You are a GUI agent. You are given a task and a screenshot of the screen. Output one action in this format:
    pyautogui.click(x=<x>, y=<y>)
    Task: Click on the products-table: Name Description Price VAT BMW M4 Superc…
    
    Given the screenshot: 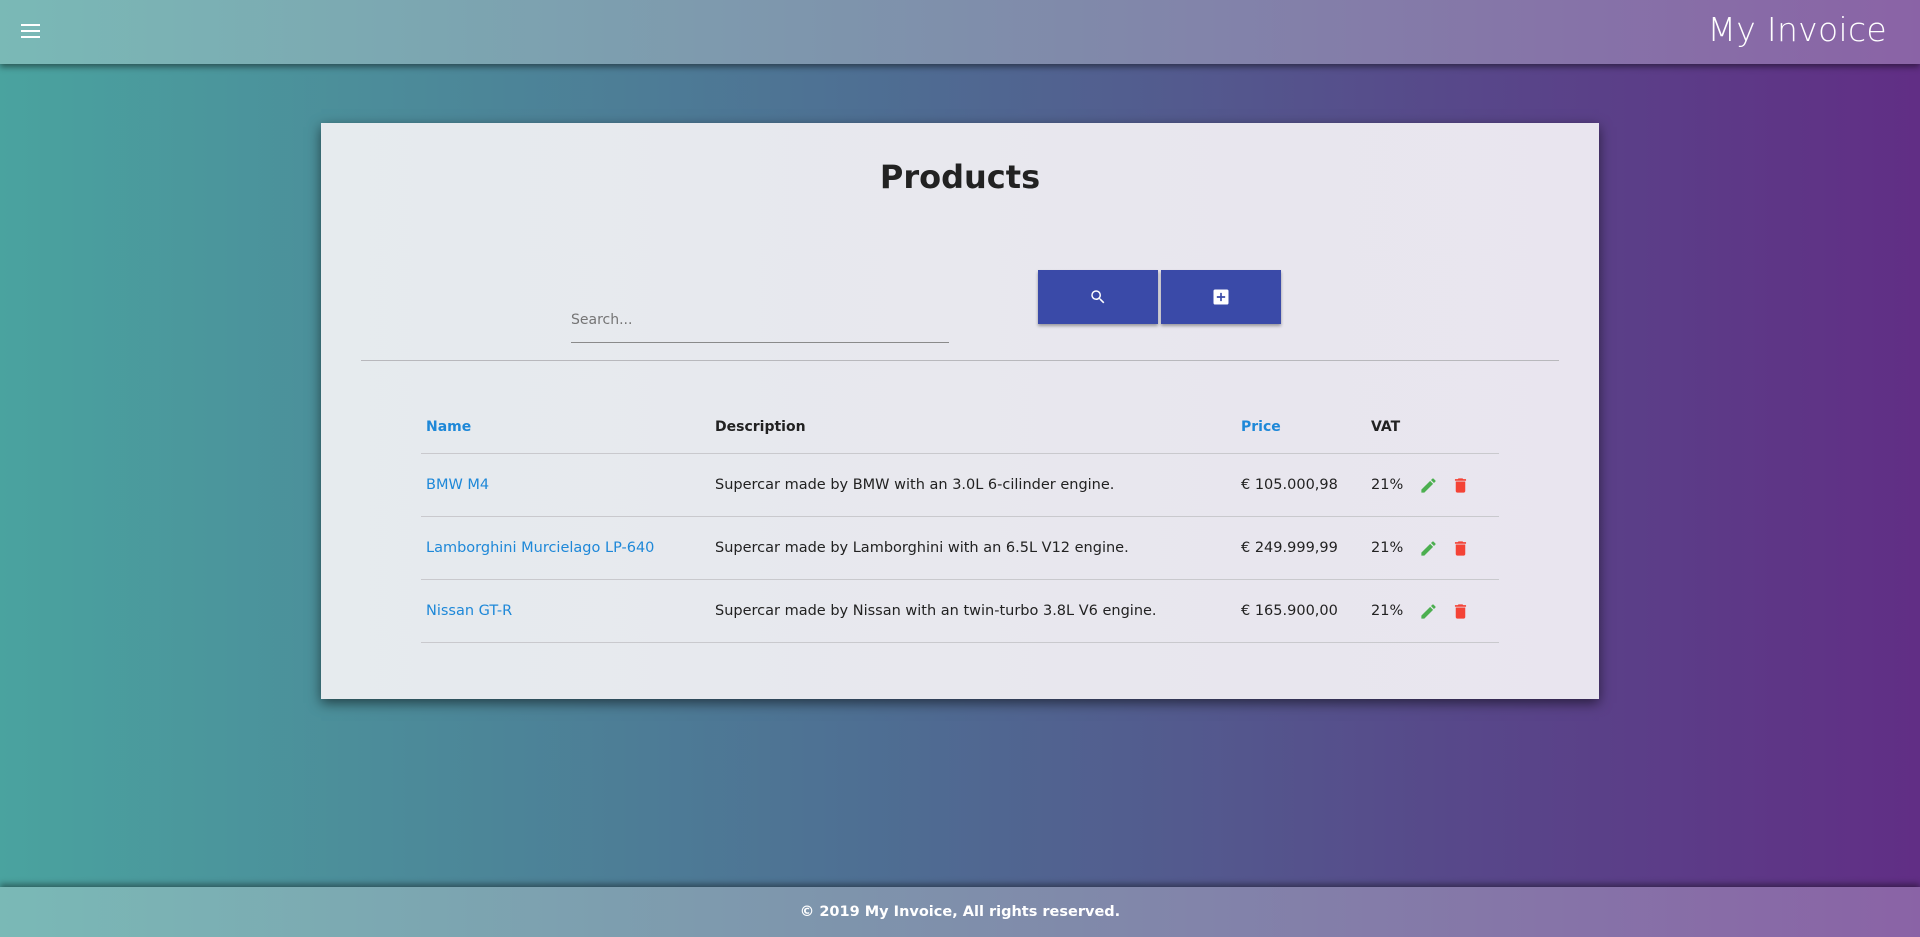 What is the action you would take?
    pyautogui.click(x=960, y=522)
    